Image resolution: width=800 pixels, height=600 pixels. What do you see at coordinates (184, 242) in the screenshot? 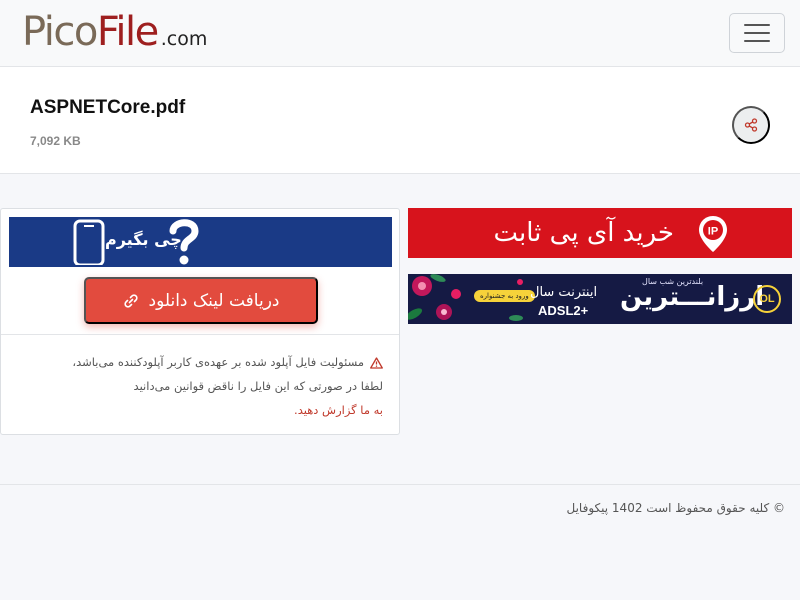
I see `question-mark-icon` at bounding box center [184, 242].